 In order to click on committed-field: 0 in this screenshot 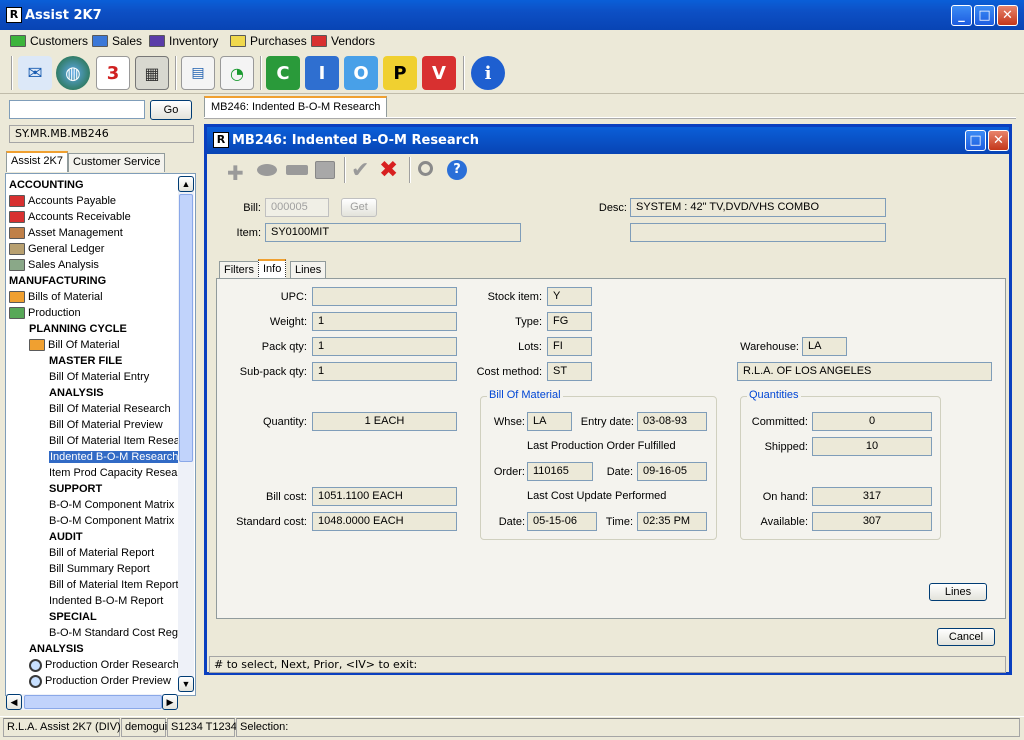, I will do `click(872, 421)`.